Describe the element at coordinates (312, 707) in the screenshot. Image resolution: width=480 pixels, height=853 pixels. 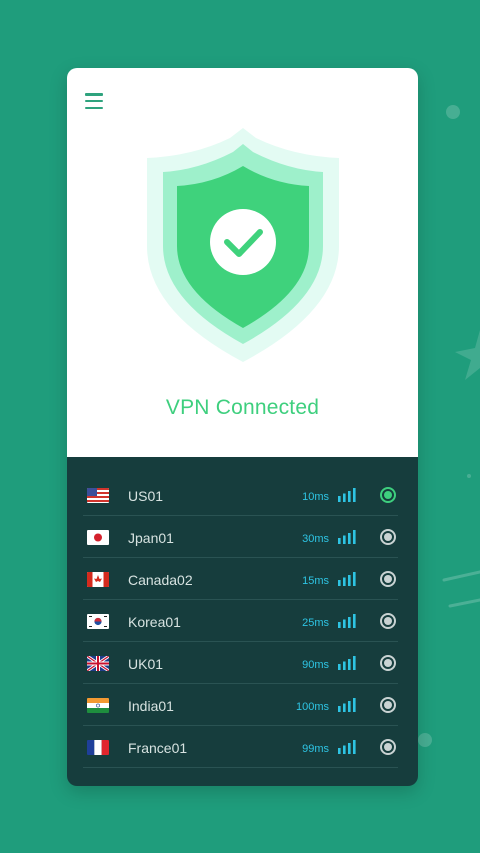
I see `server-ping: 100ms` at that location.